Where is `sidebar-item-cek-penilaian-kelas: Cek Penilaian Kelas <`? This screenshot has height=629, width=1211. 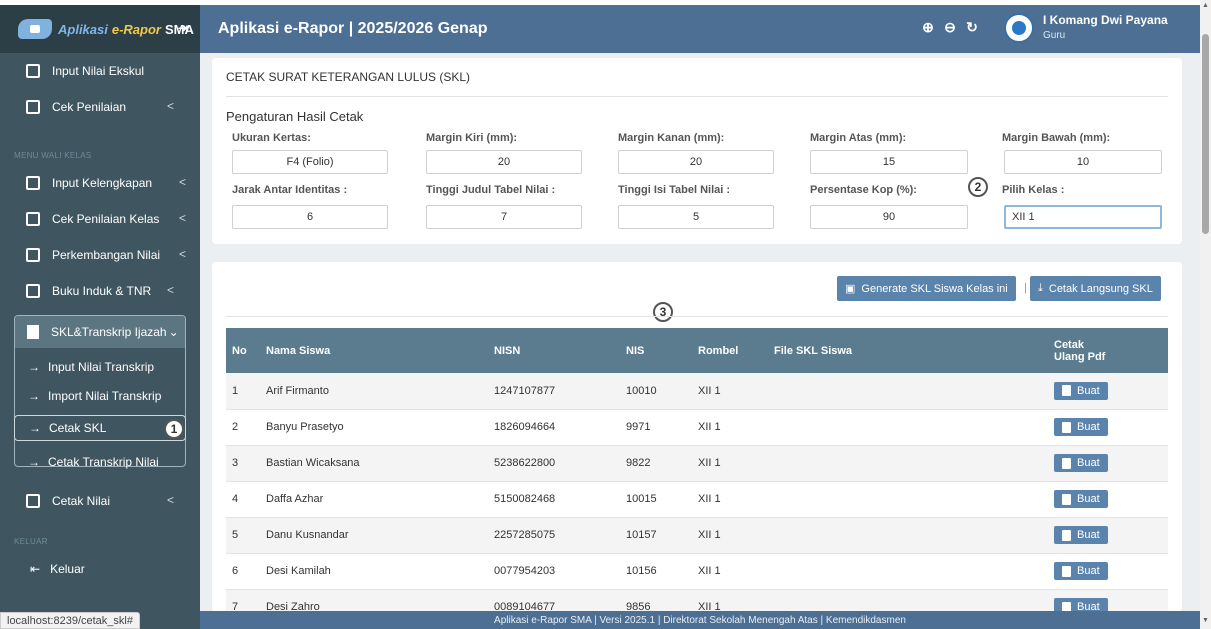
sidebar-item-cek-penilaian-kelas: Cek Penilaian Kelas < is located at coordinates (100, 219).